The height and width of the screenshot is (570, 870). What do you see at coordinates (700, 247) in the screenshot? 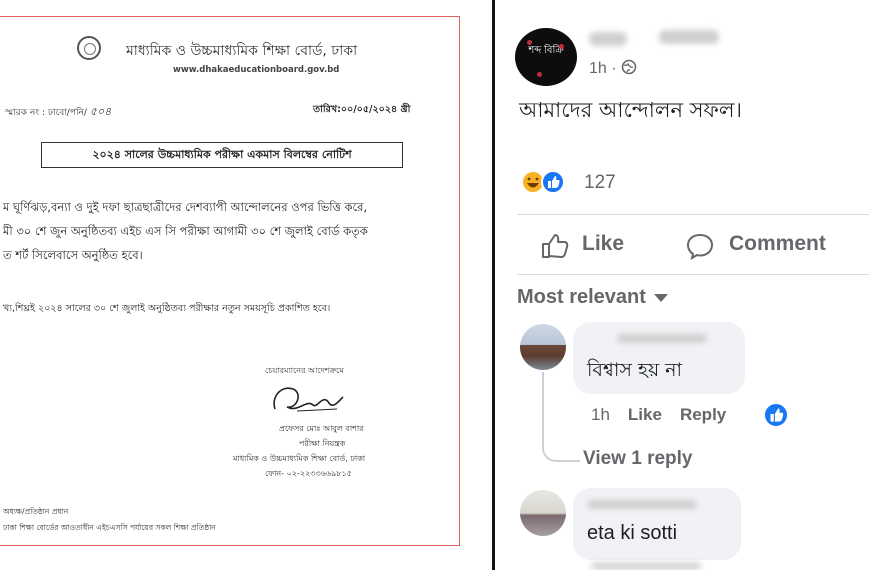
I see `comment-bubble-icon` at bounding box center [700, 247].